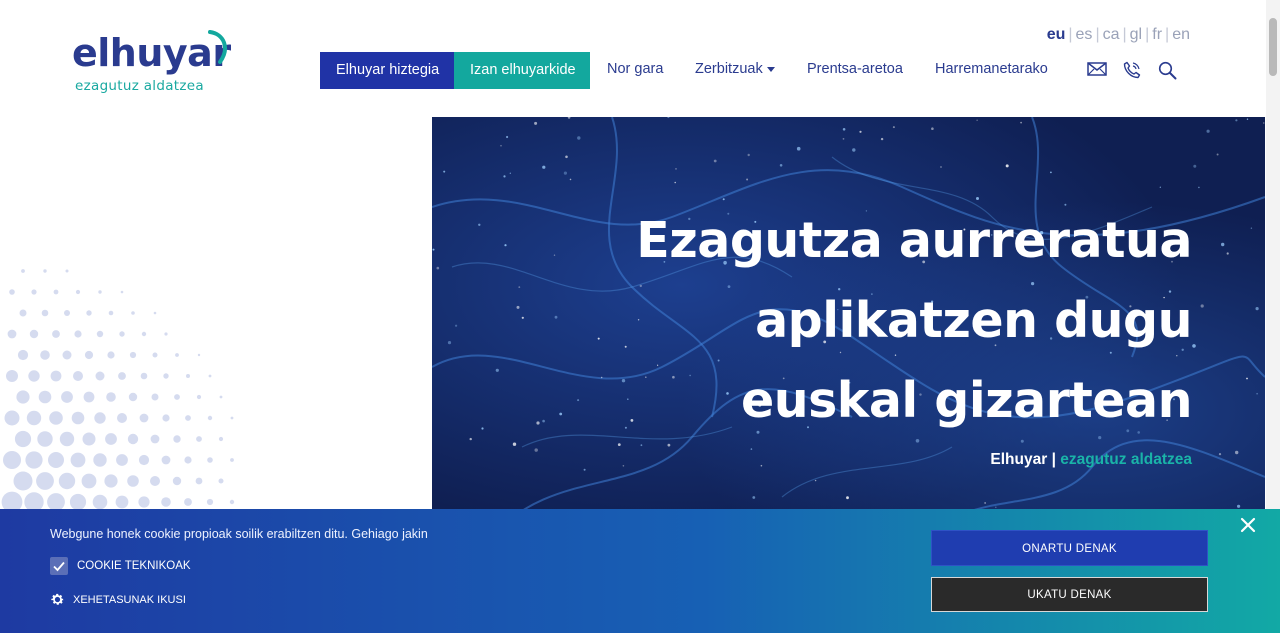 The height and width of the screenshot is (633, 1280). Describe the element at coordinates (1126, 459) in the screenshot. I see `hero-subtitle-tagline: ezagutuz aldatzea` at that location.